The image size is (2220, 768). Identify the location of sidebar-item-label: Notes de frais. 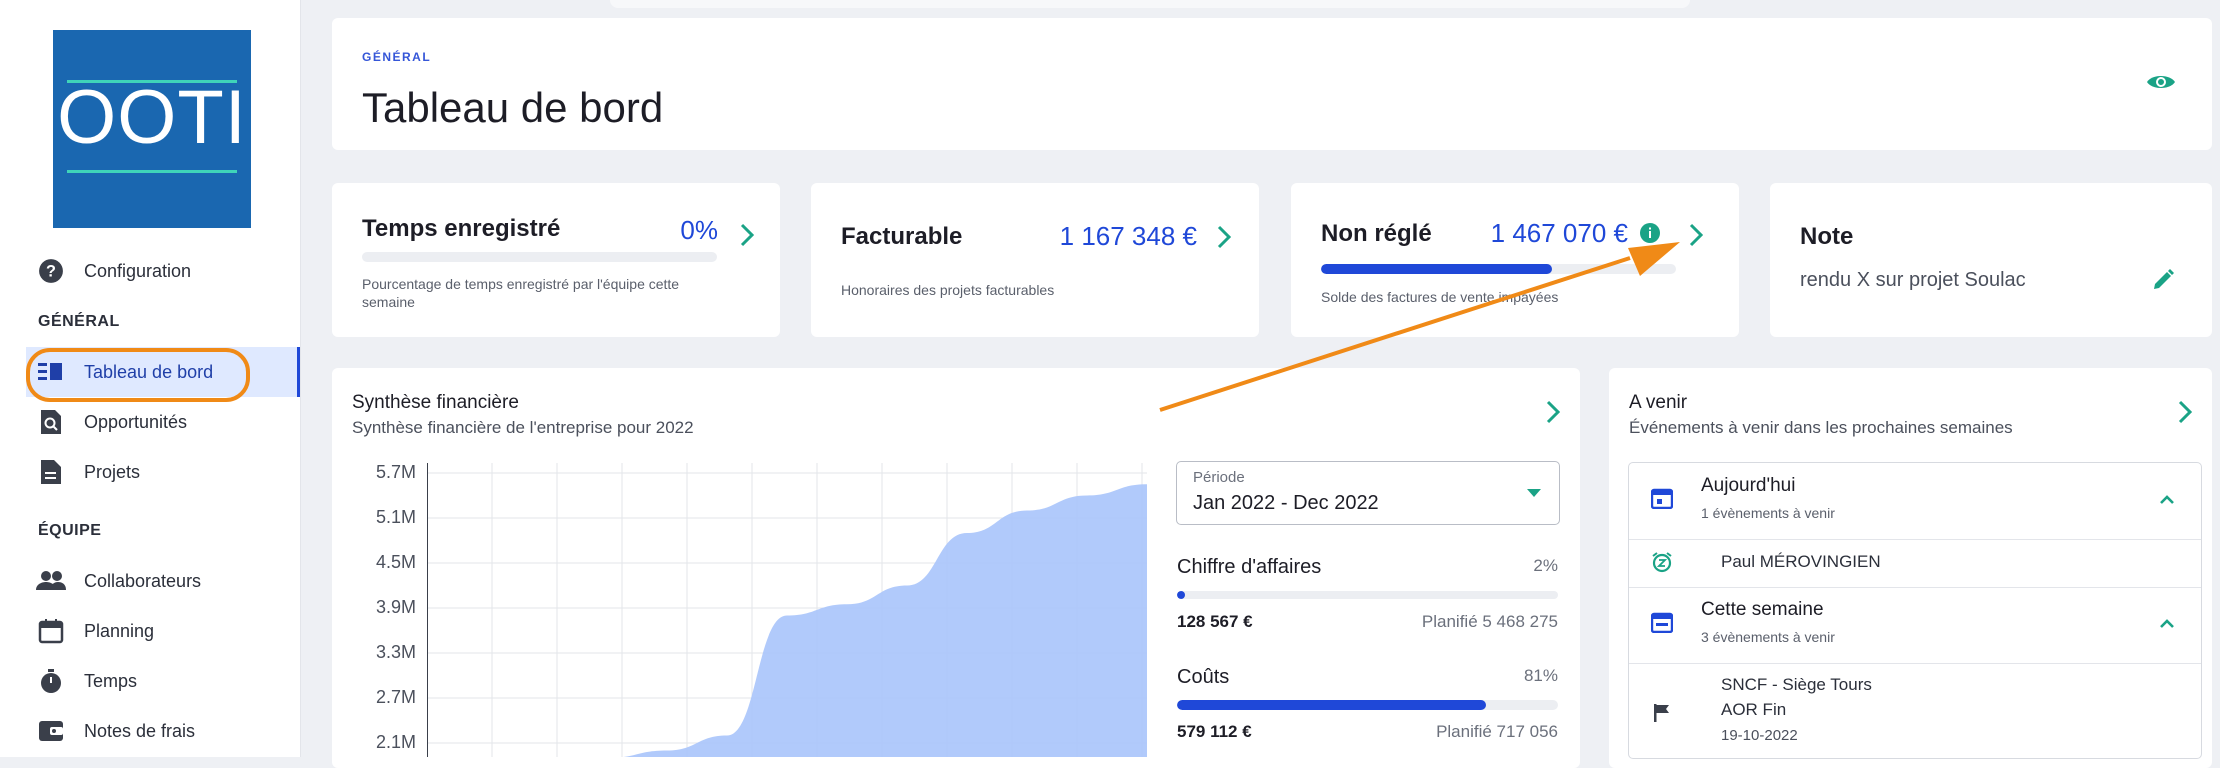
(140, 730).